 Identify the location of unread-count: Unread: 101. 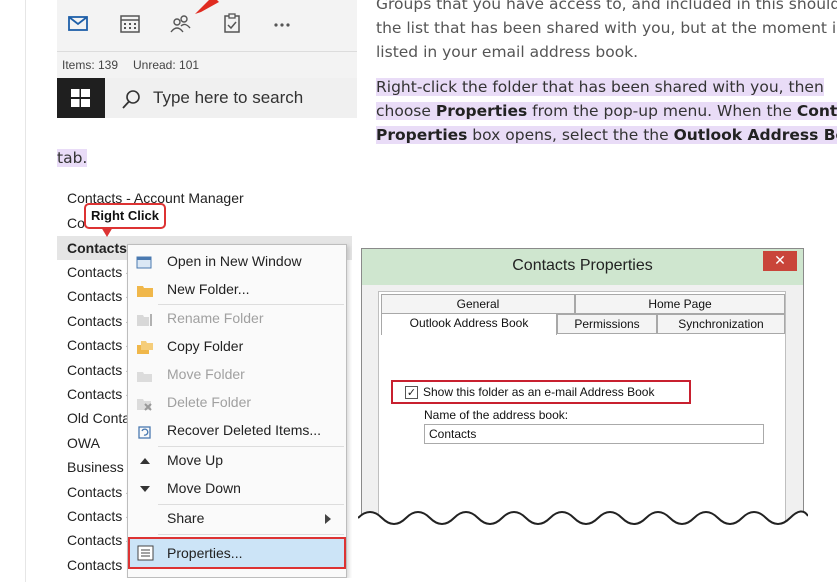
(166, 65).